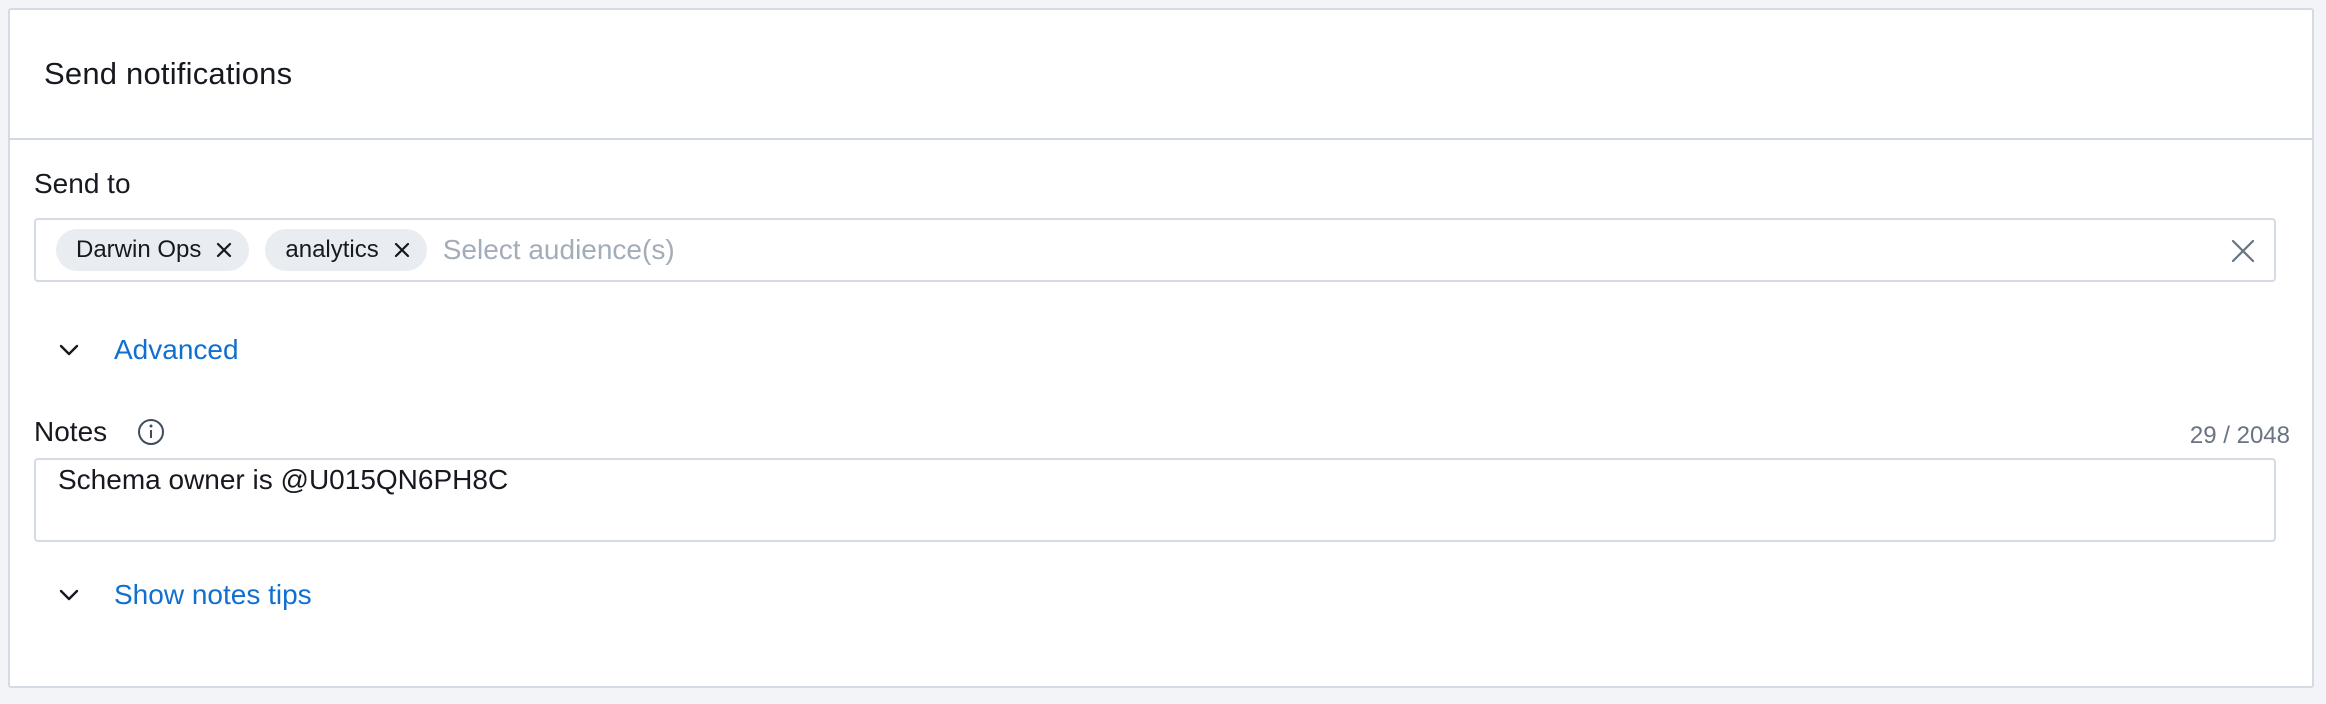  Describe the element at coordinates (176, 350) in the screenshot. I see `advanced-link: Advanced` at that location.